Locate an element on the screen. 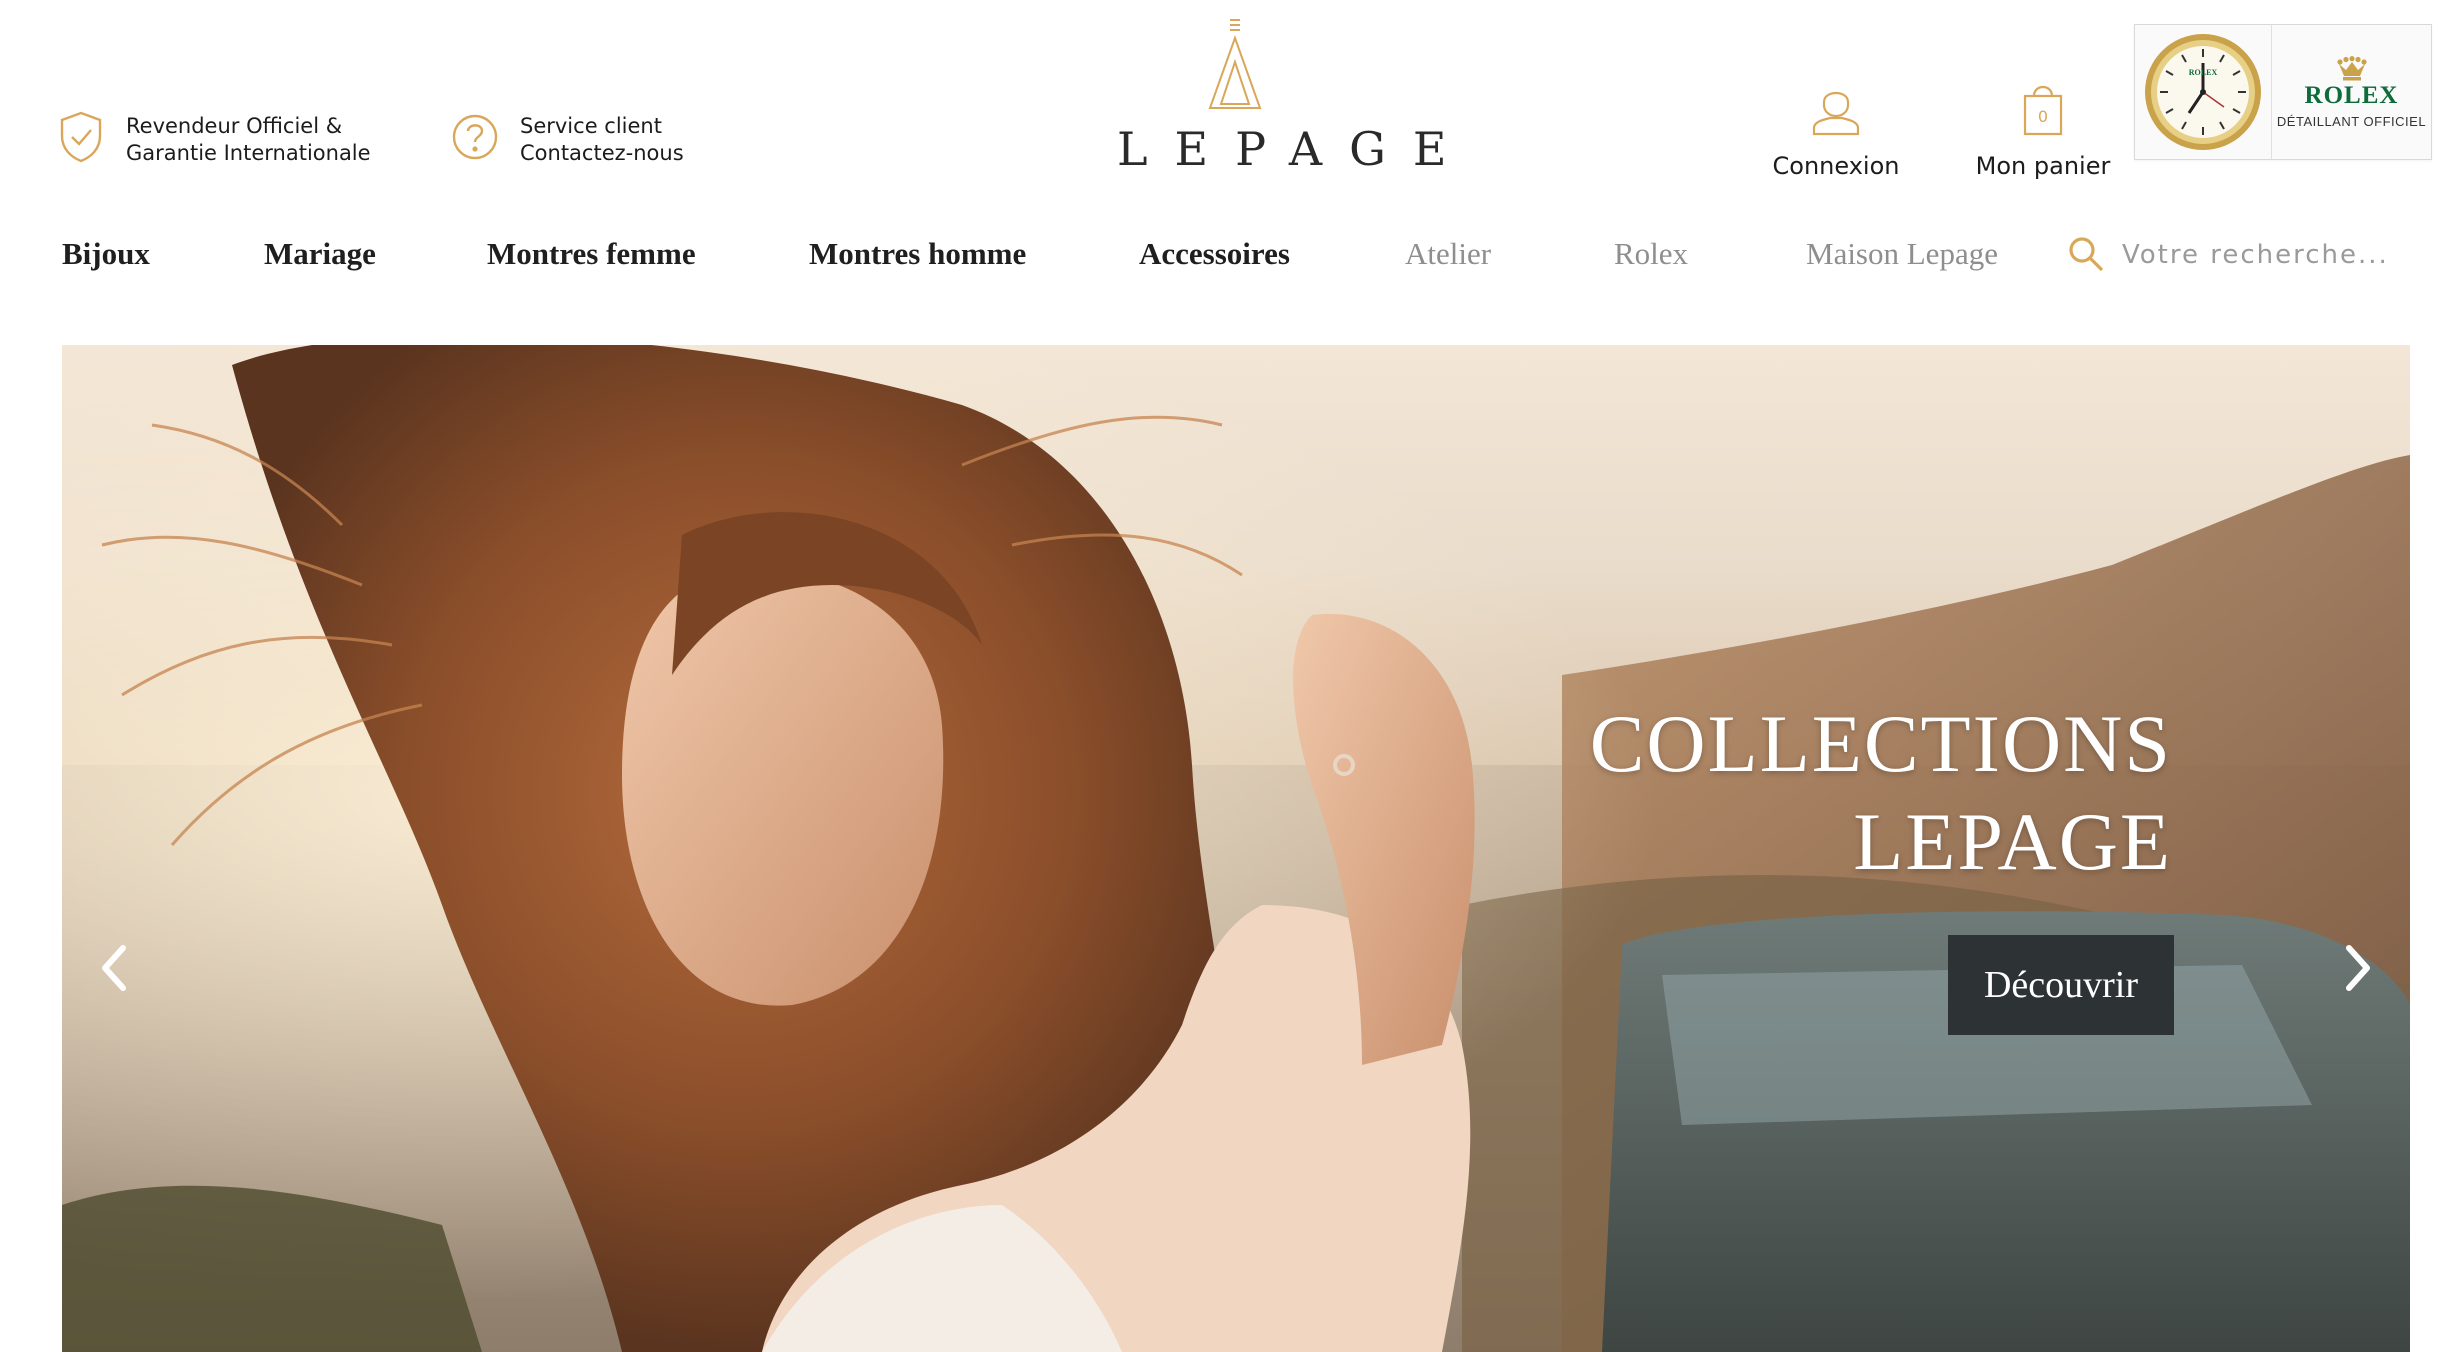 The width and height of the screenshot is (2452, 1352). nav-item-atelier: Atelier is located at coordinates (1448, 254).